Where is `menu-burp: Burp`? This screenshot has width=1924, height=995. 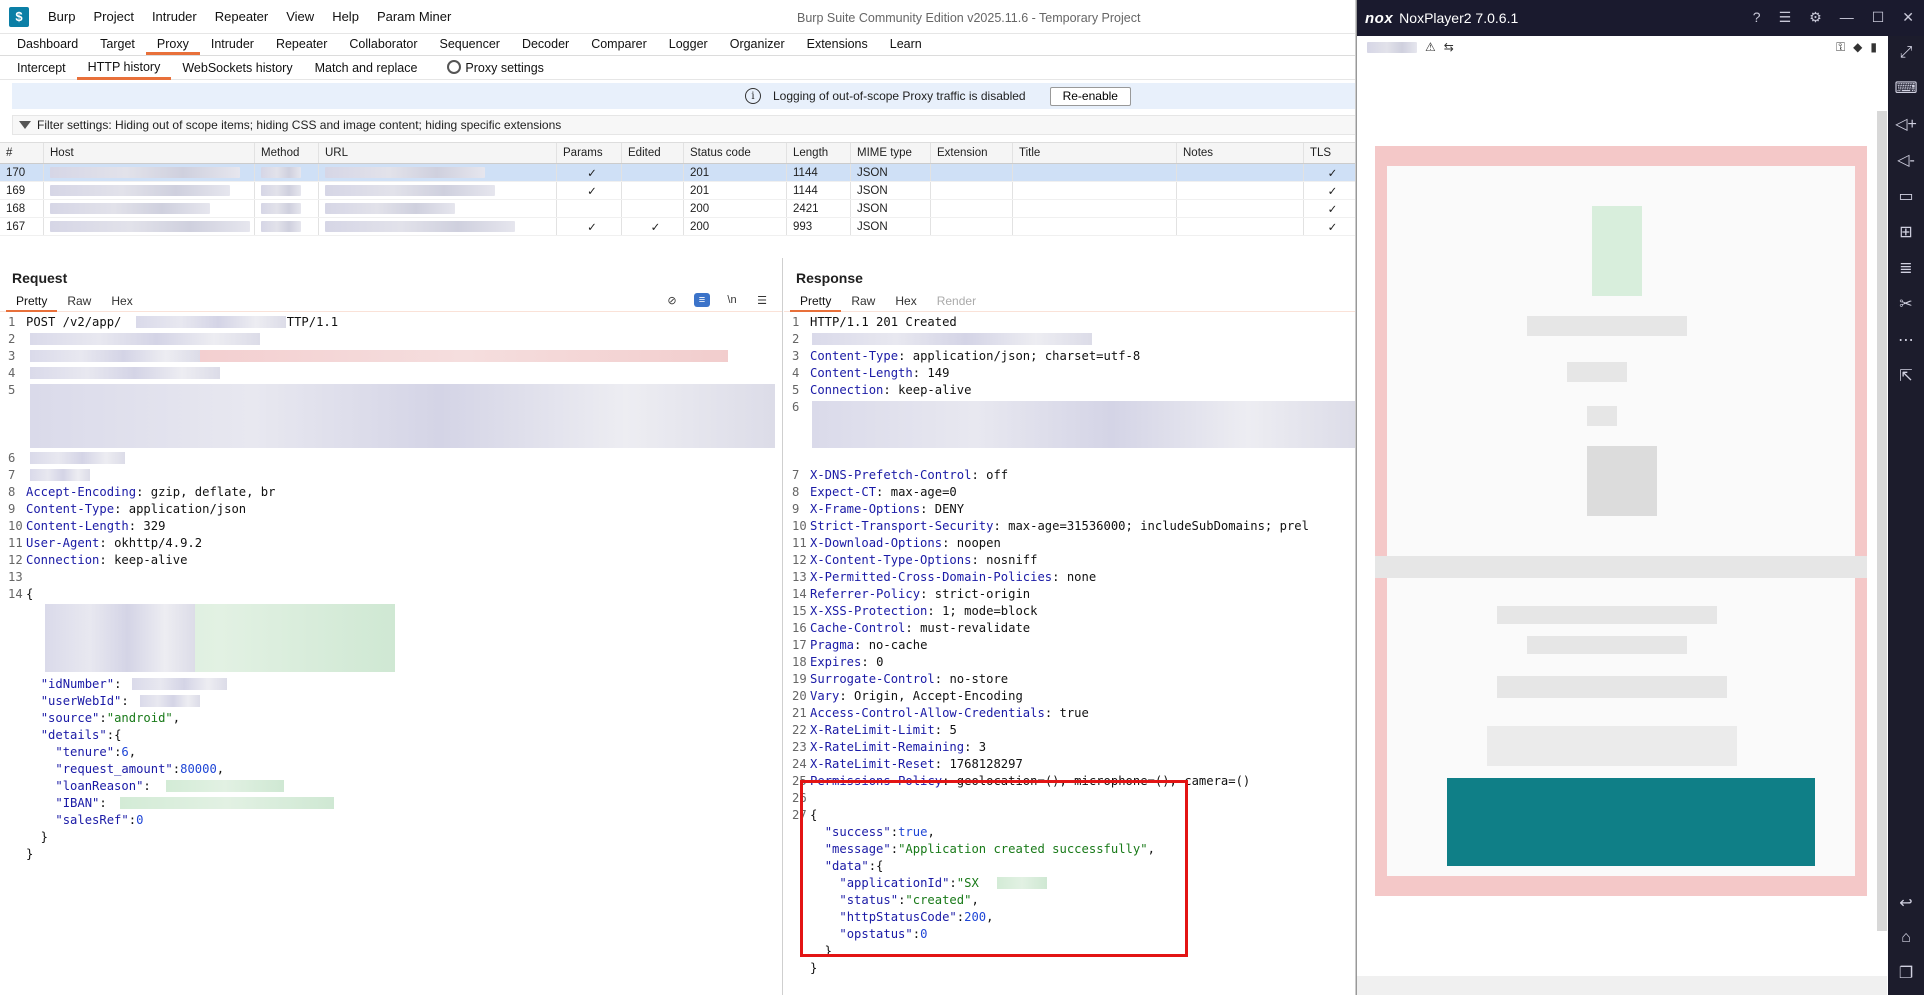 menu-burp: Burp is located at coordinates (61, 16).